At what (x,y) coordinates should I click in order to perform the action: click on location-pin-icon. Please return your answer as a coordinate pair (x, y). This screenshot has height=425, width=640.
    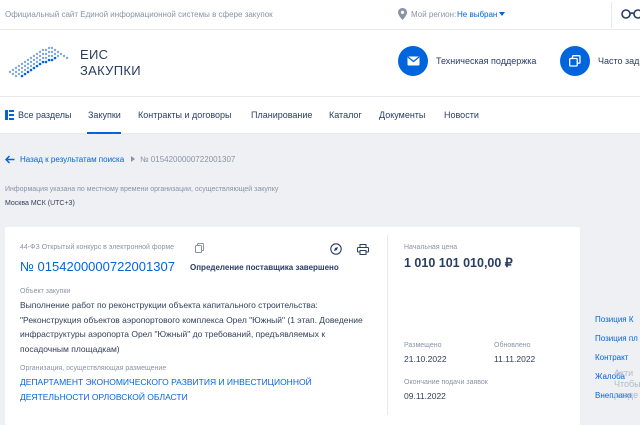
    Looking at the image, I should click on (402, 14).